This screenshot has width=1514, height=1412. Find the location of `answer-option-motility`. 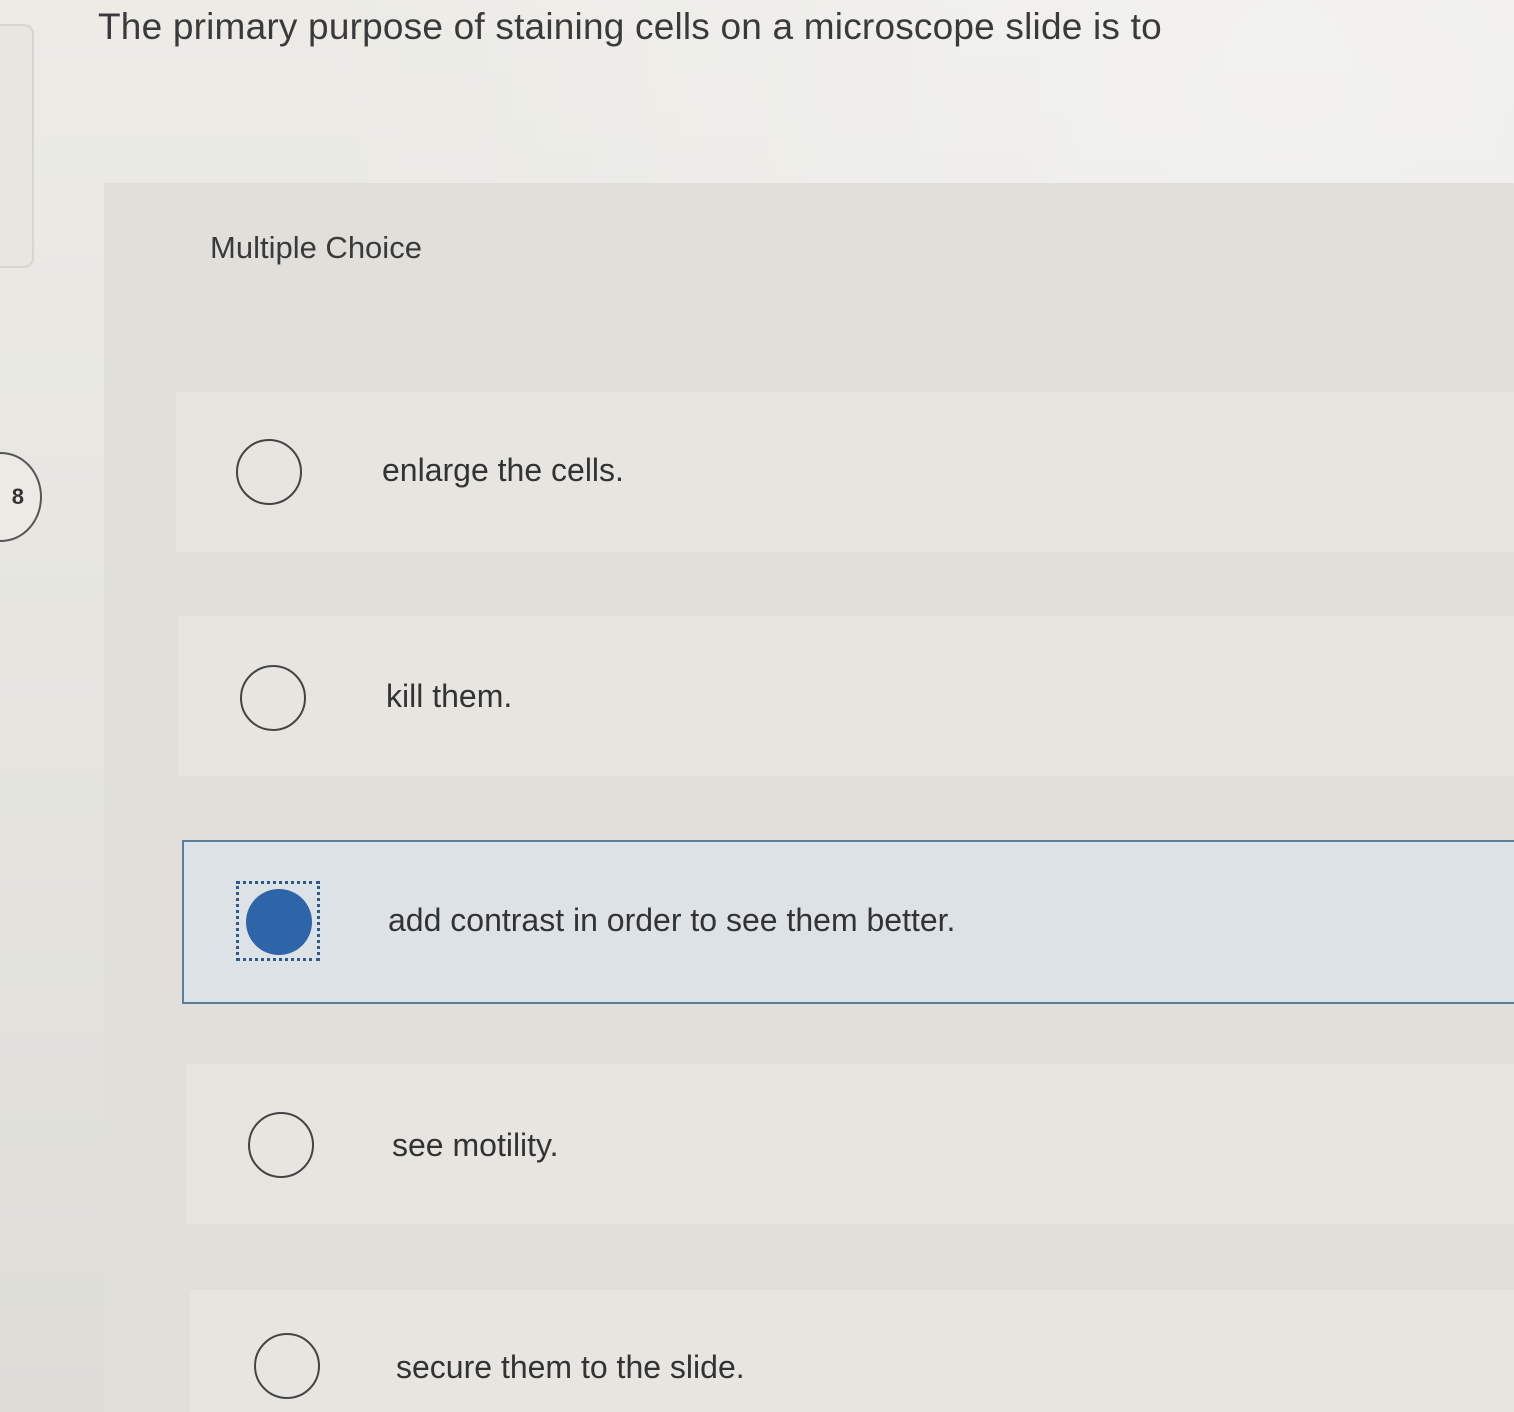

answer-option-motility is located at coordinates (850, 1144).